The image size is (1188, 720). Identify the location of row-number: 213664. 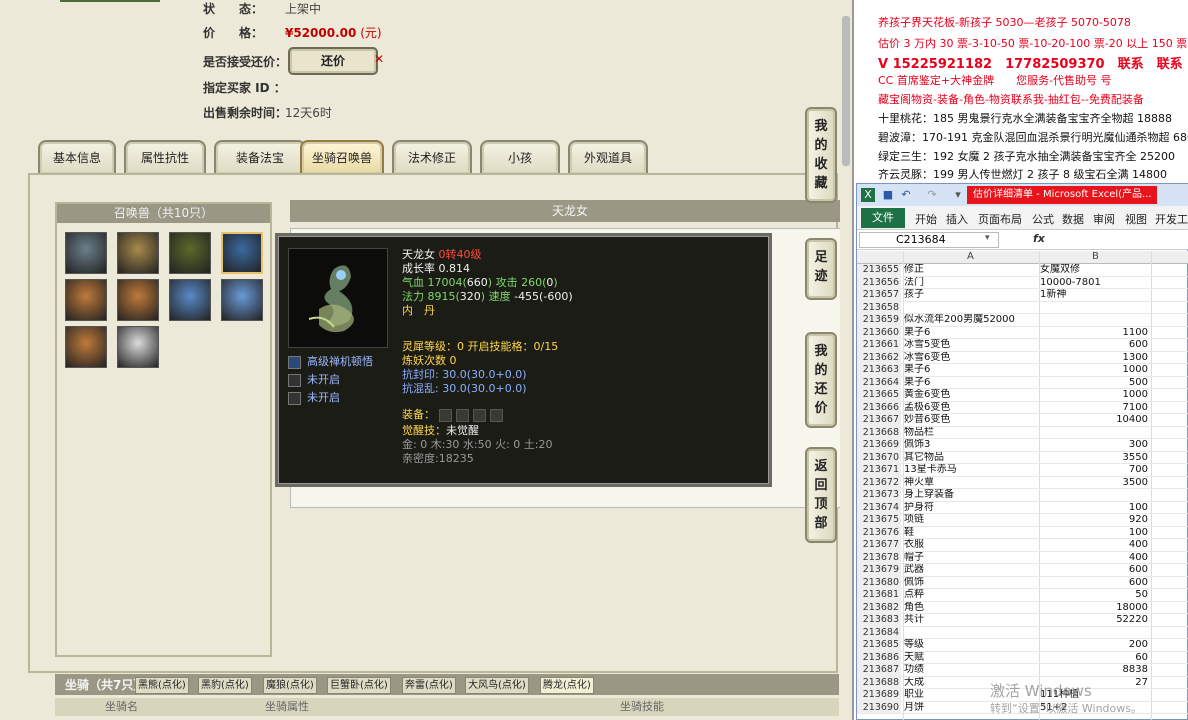
(879, 382).